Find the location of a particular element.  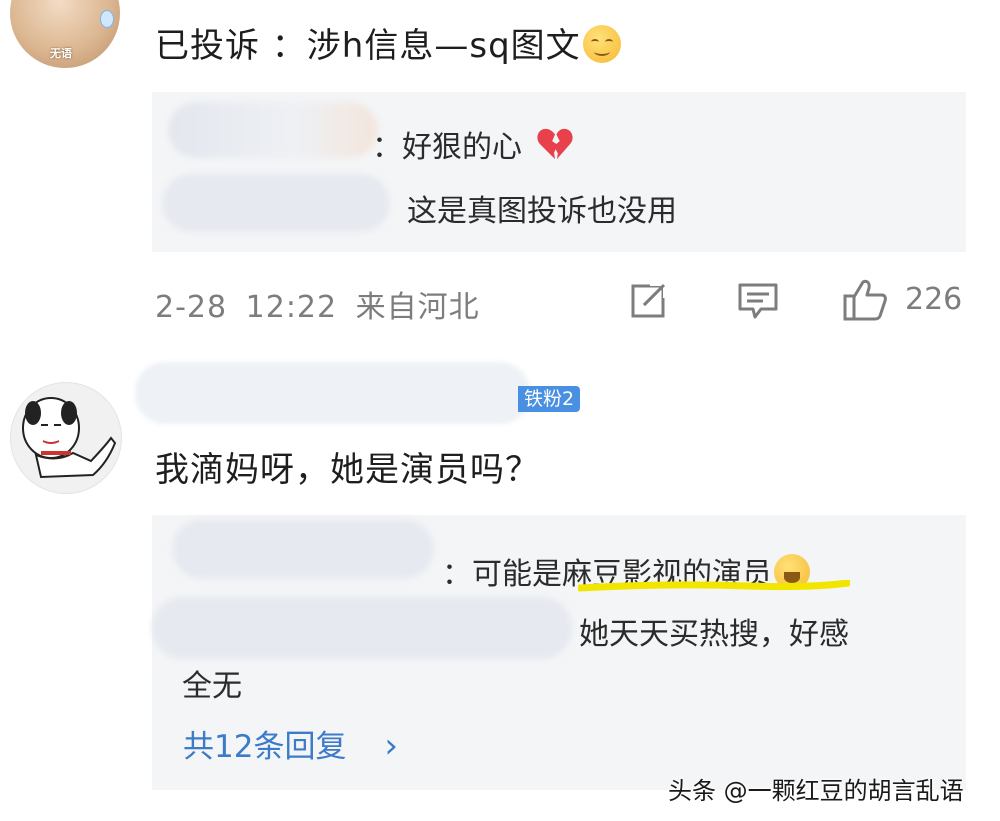

comment-time: 12:22 is located at coordinates (291, 307).